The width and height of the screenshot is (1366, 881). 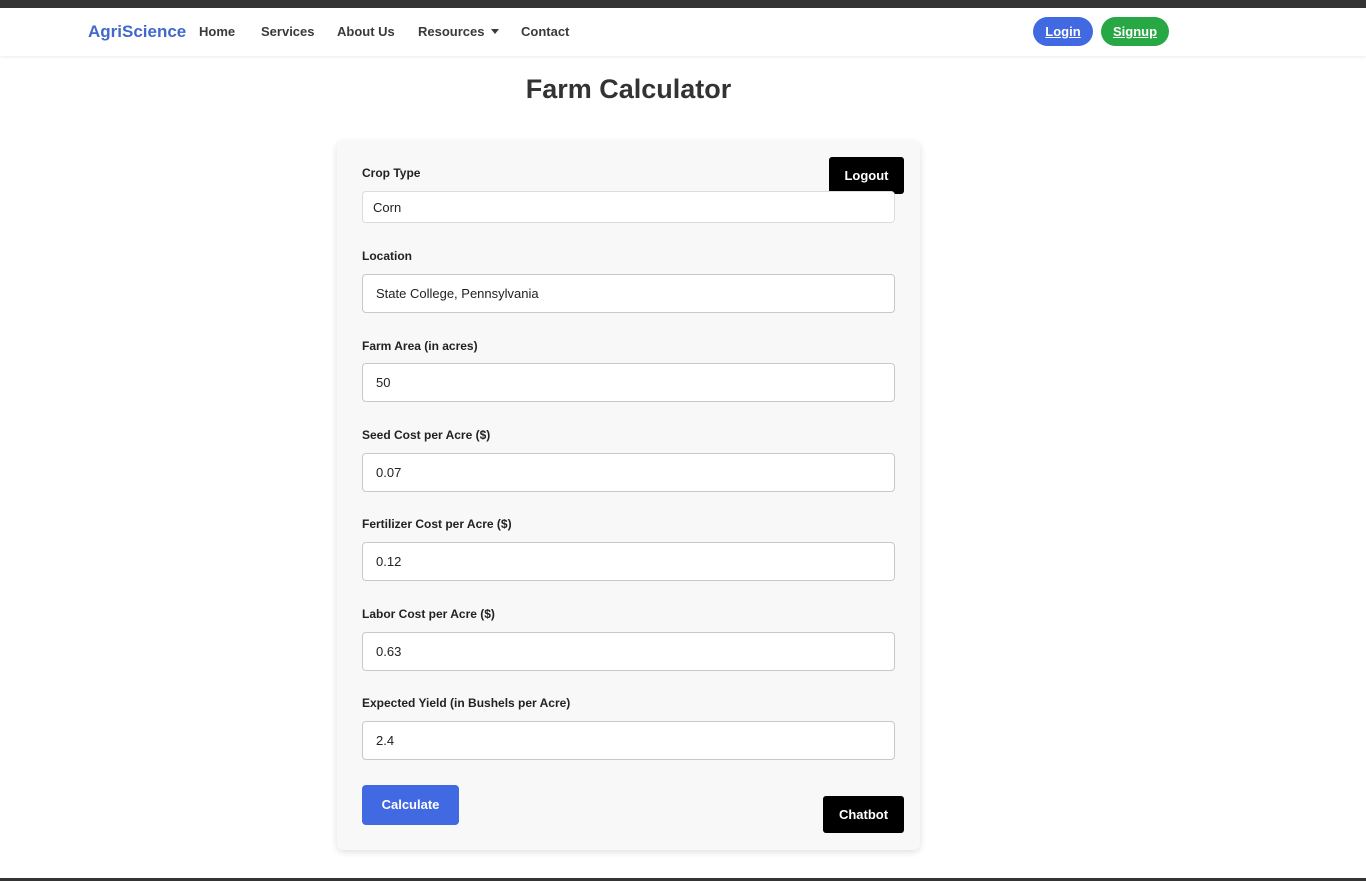 What do you see at coordinates (545, 31) in the screenshot?
I see `nav-link-contact: Contact` at bounding box center [545, 31].